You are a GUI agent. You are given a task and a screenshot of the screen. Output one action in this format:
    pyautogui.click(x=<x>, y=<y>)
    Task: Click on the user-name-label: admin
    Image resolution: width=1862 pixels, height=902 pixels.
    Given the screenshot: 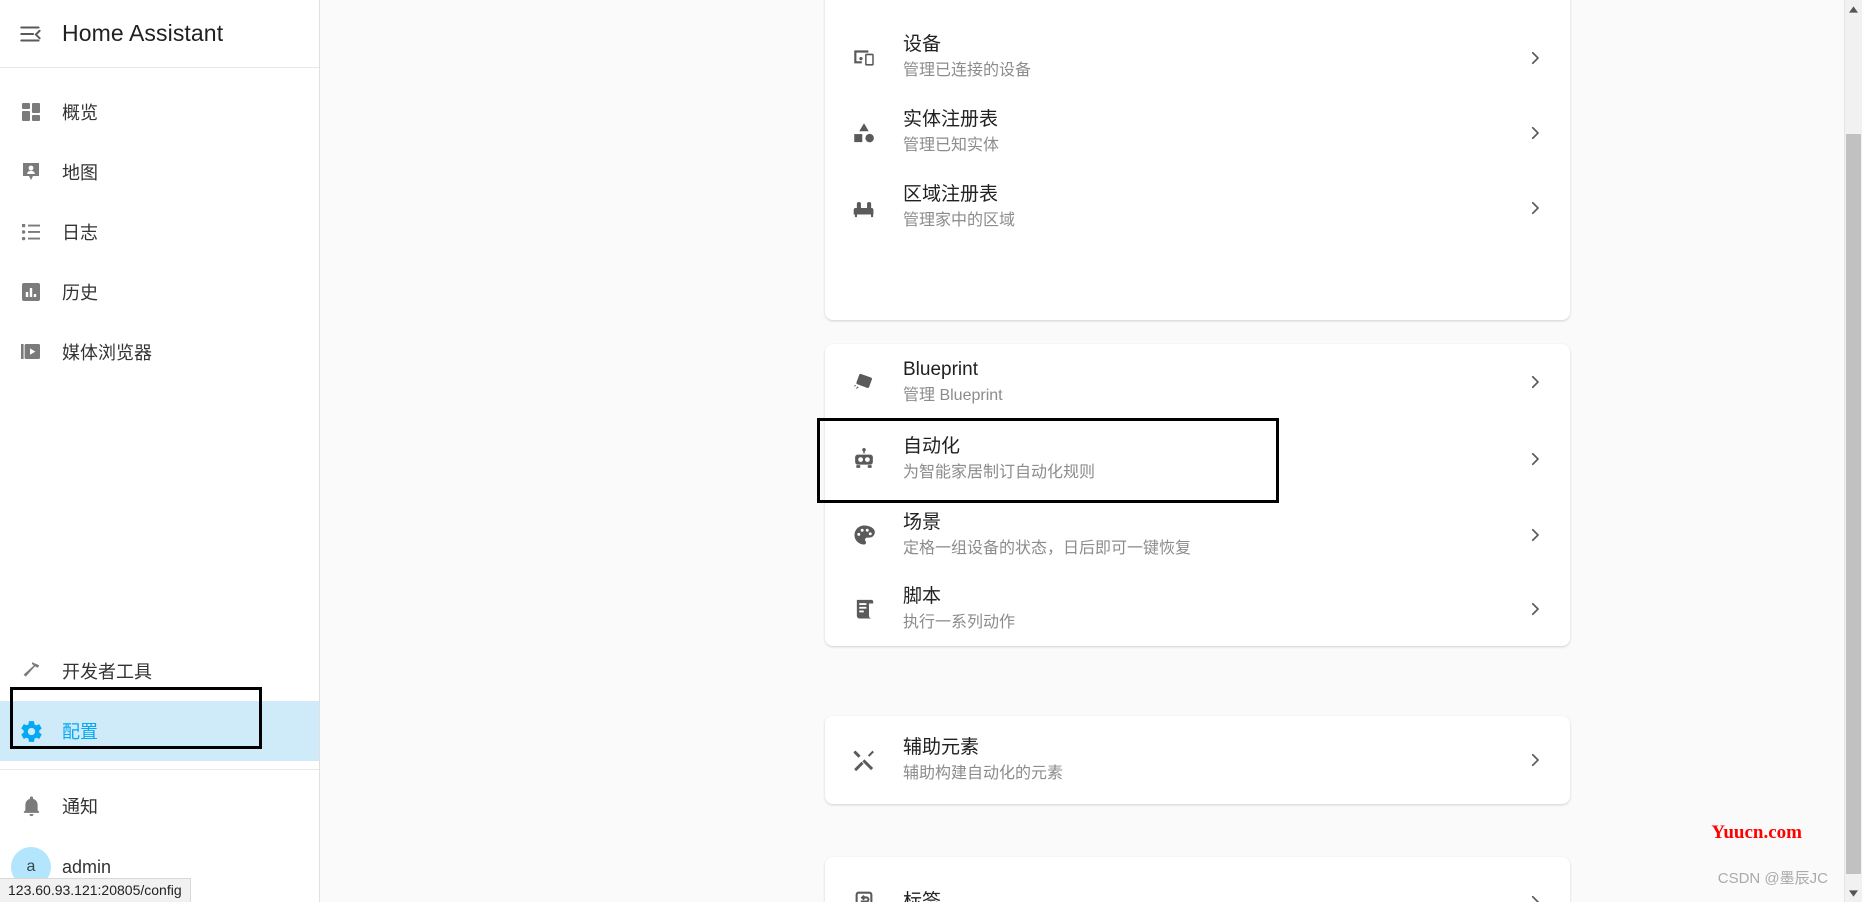 What is the action you would take?
    pyautogui.click(x=87, y=866)
    